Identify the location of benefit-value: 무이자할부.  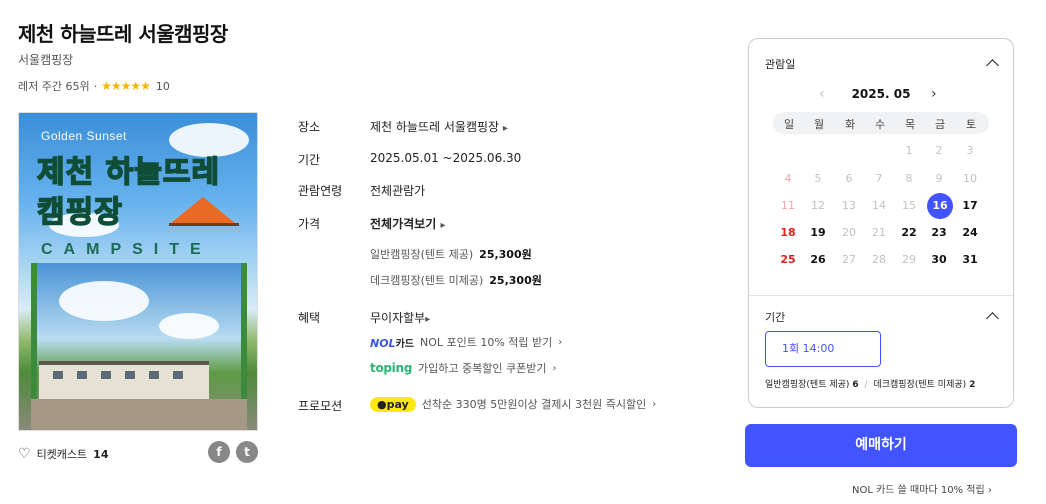
(398, 318).